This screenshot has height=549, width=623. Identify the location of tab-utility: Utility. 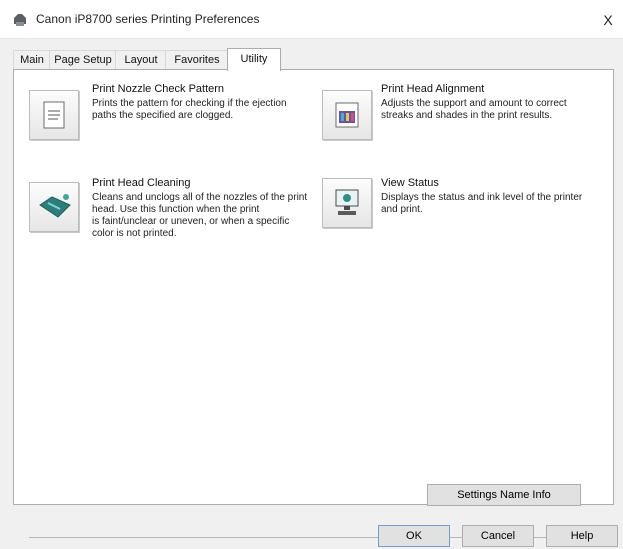
(254, 59).